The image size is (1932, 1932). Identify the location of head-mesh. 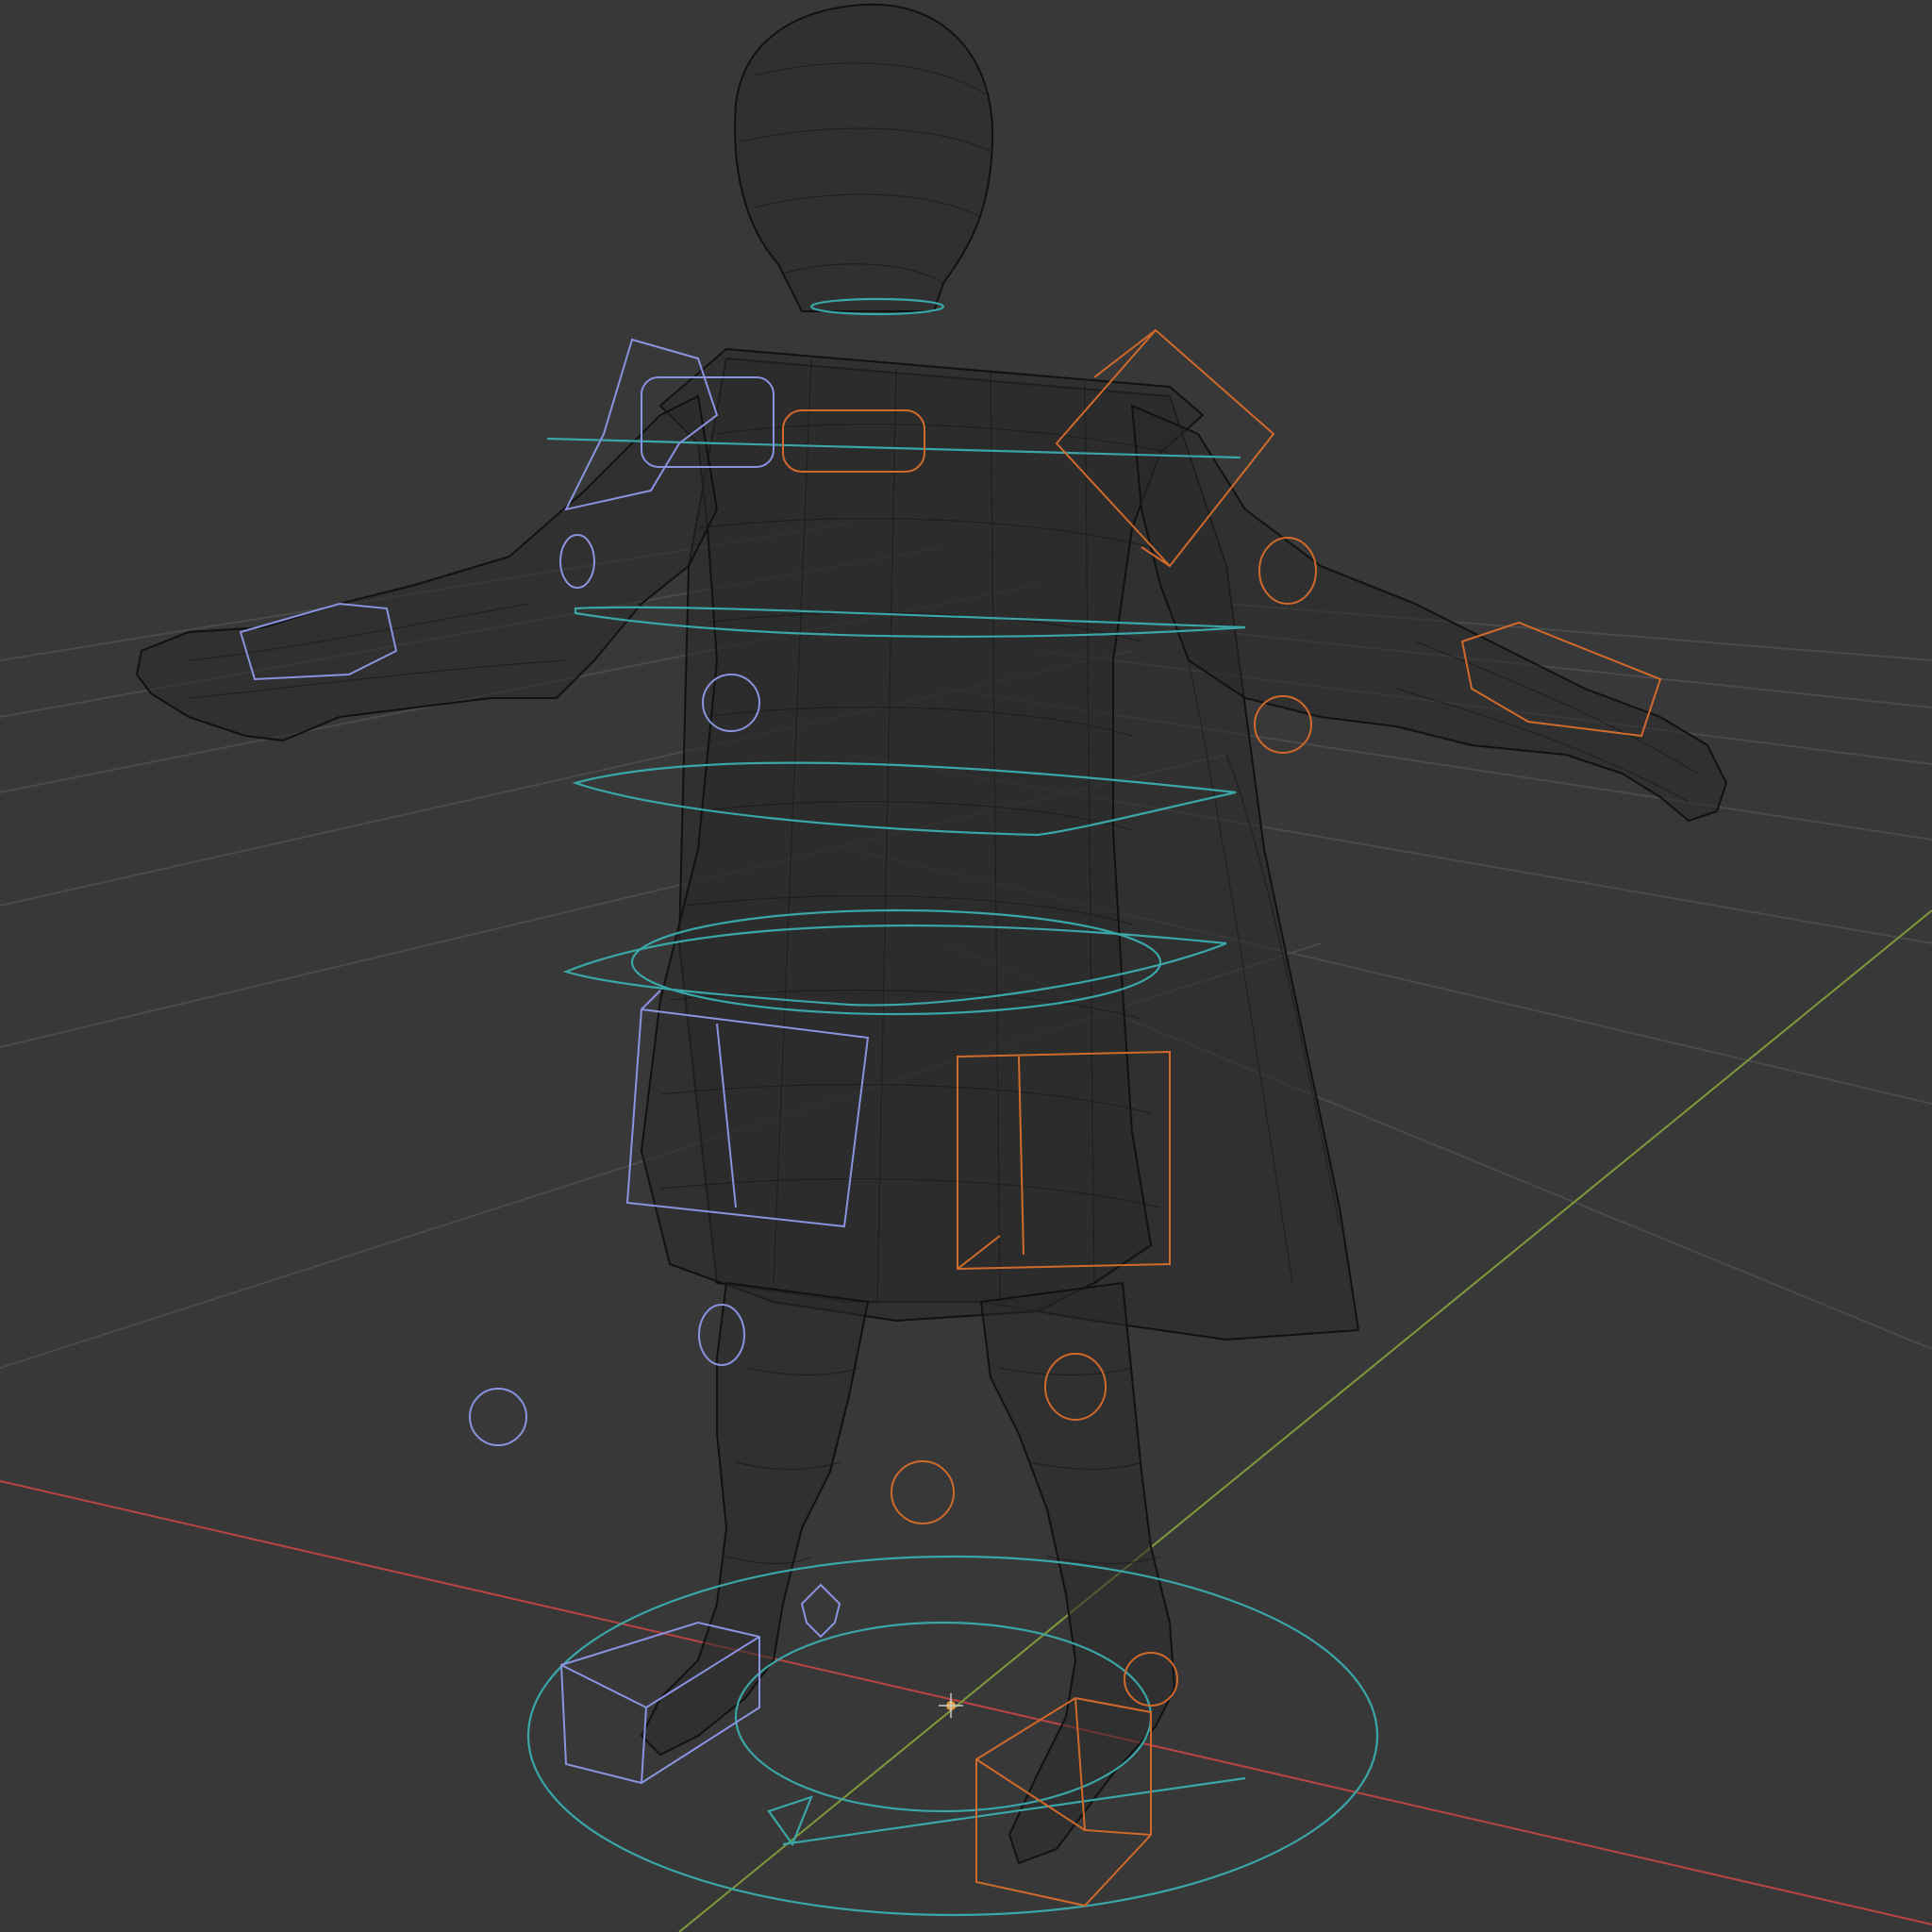
(864, 157).